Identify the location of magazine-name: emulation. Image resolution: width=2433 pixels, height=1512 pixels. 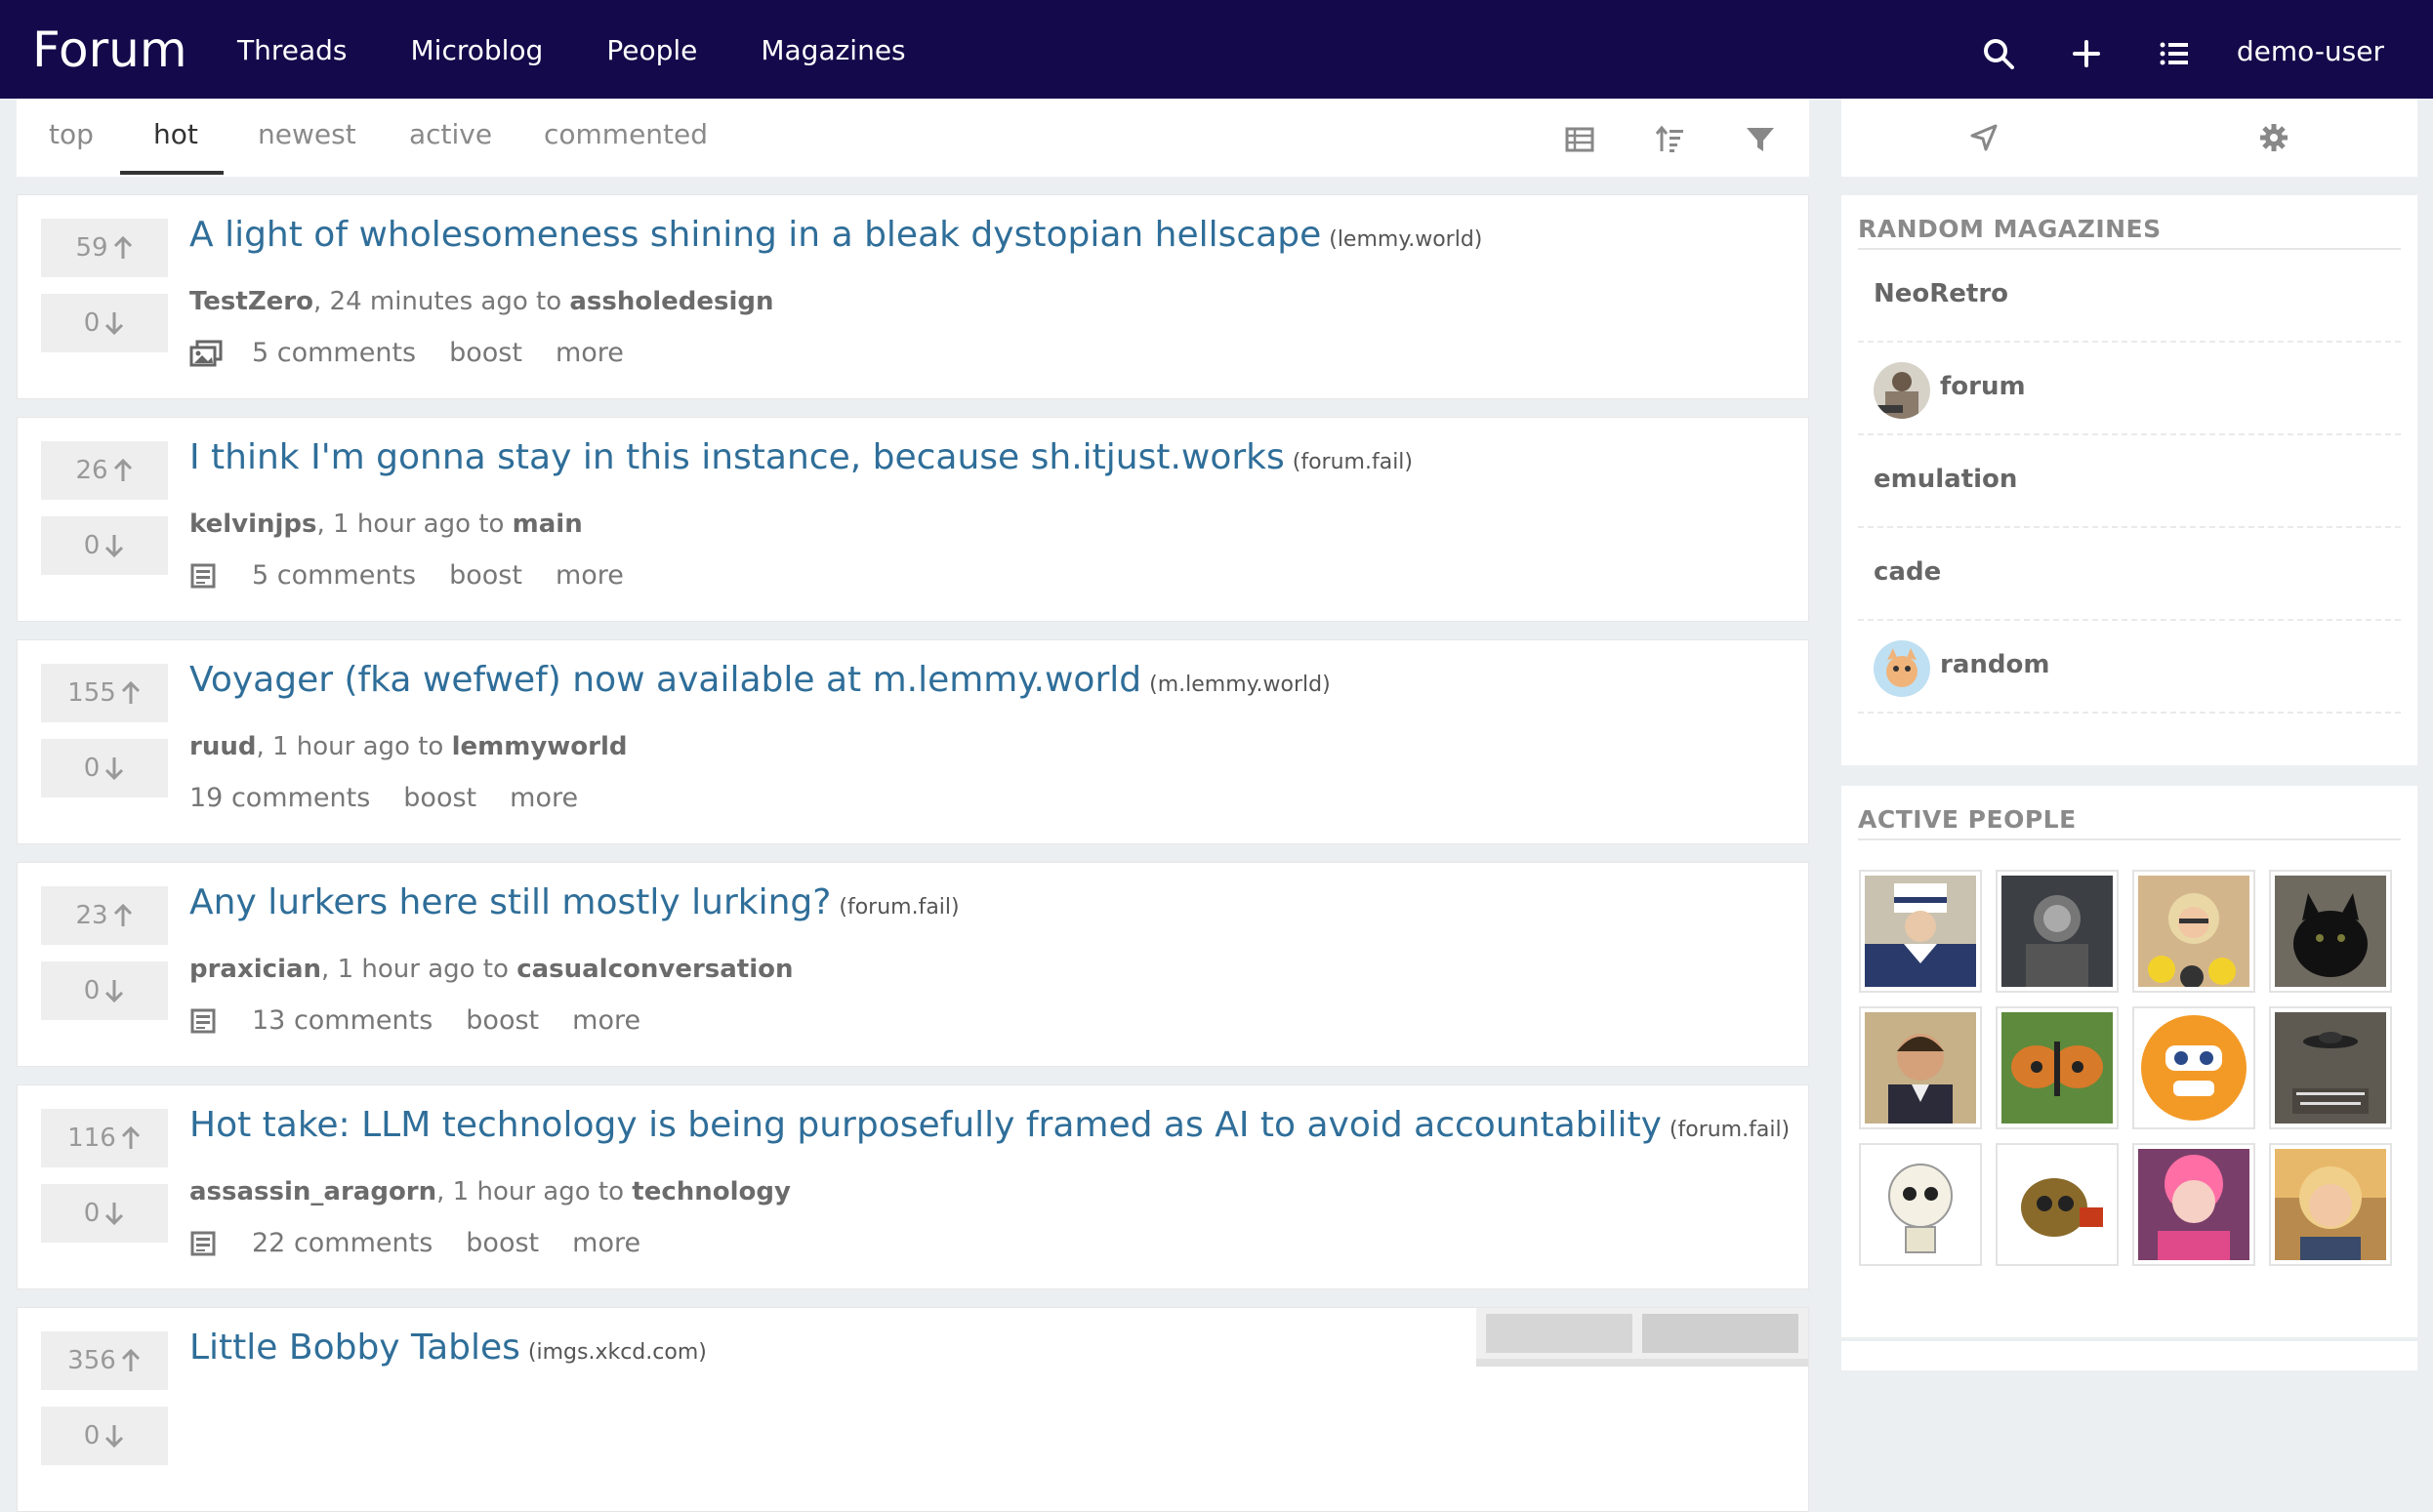
(1945, 479).